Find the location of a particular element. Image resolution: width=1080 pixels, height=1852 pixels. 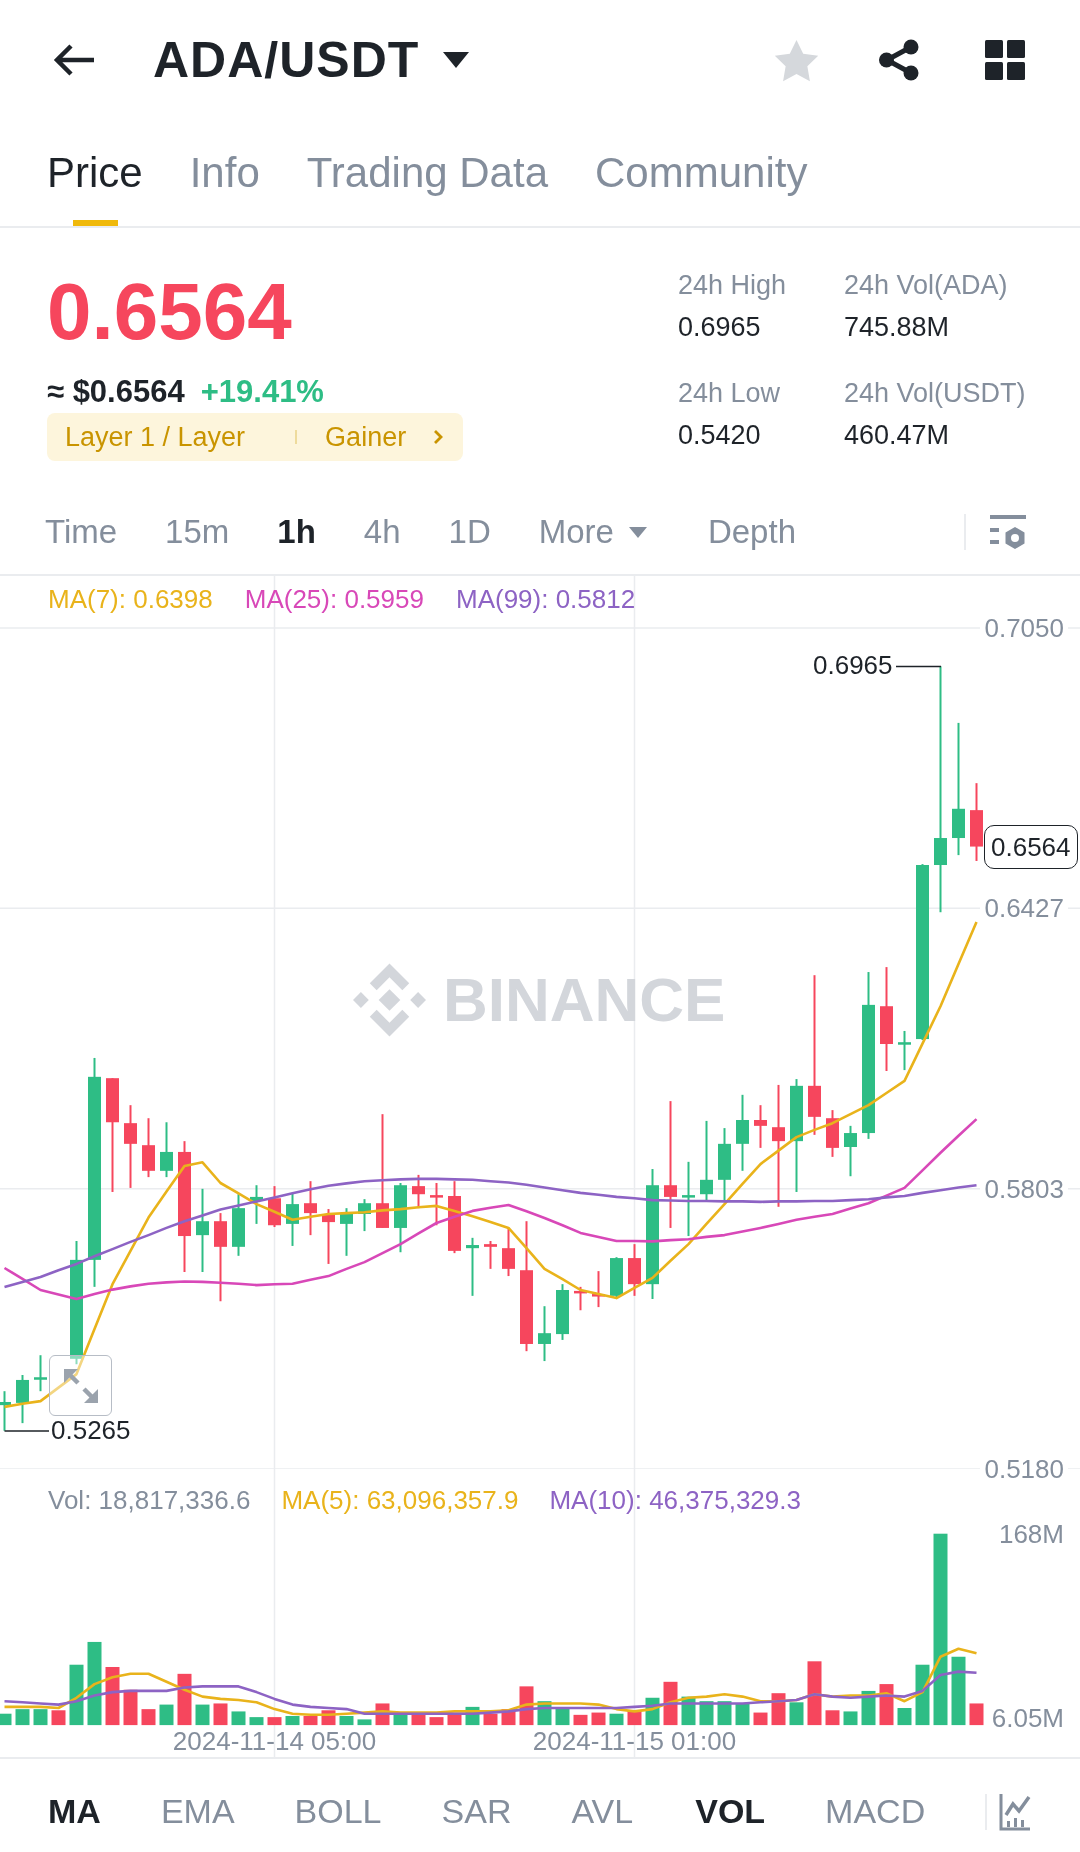

ma-legend-label: MA(25): 0.5959 is located at coordinates (334, 599).